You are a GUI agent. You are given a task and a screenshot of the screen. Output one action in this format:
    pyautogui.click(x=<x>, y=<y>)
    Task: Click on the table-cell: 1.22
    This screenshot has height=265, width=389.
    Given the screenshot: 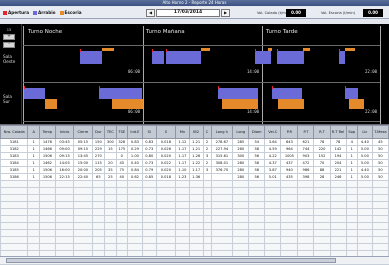 What is the action you would take?
    pyautogui.click(x=196, y=163)
    